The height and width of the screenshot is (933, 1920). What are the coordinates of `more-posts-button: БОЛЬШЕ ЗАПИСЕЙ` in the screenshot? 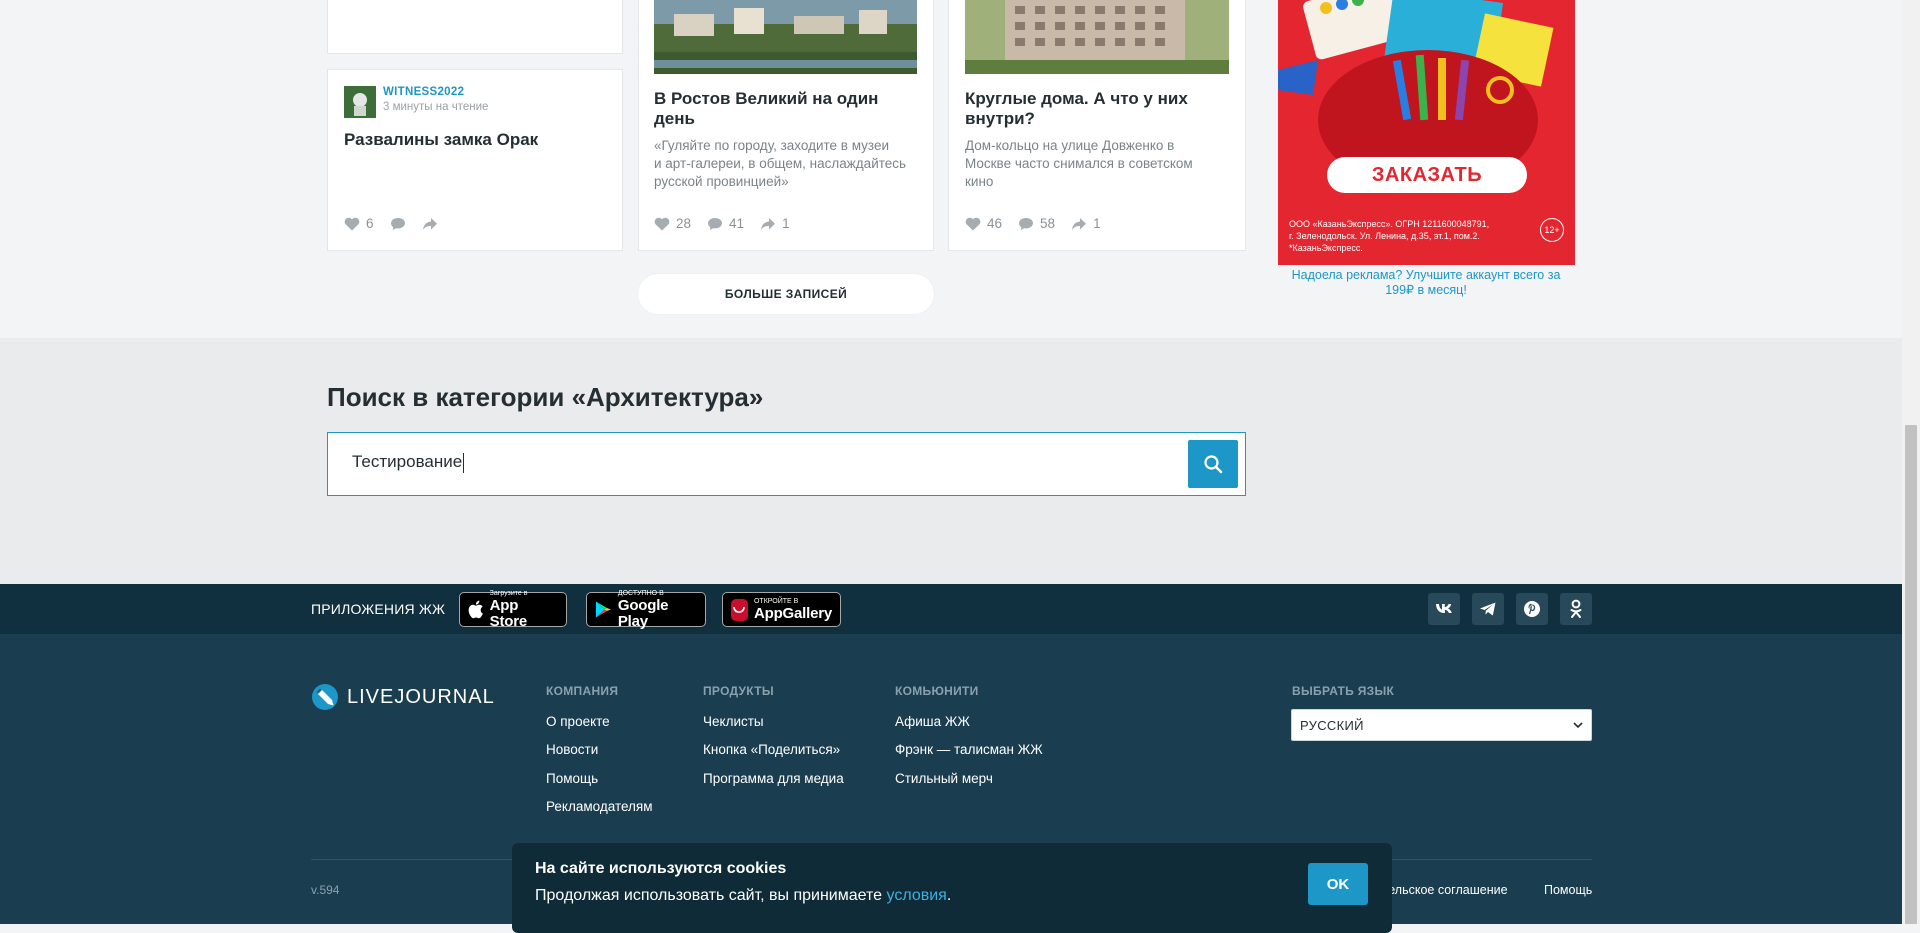 It's located at (786, 294).